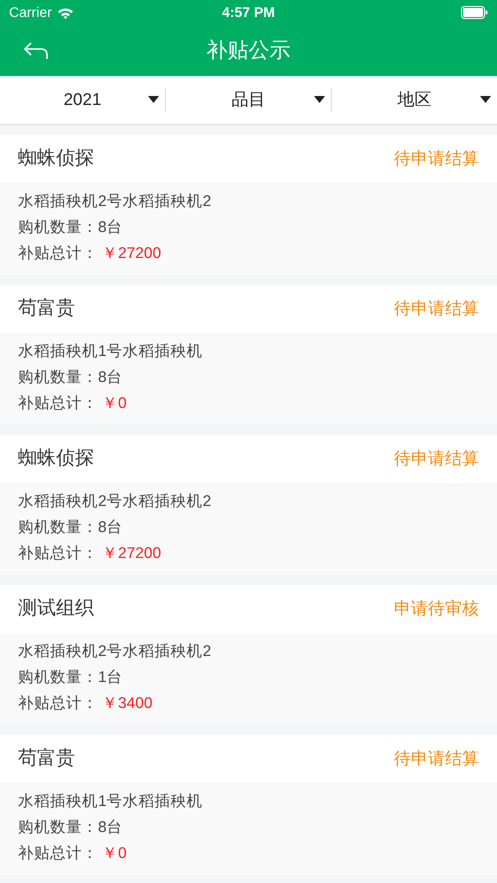 The width and height of the screenshot is (497, 883). Describe the element at coordinates (436, 609) in the screenshot. I see `status-label: 申请待审核` at that location.